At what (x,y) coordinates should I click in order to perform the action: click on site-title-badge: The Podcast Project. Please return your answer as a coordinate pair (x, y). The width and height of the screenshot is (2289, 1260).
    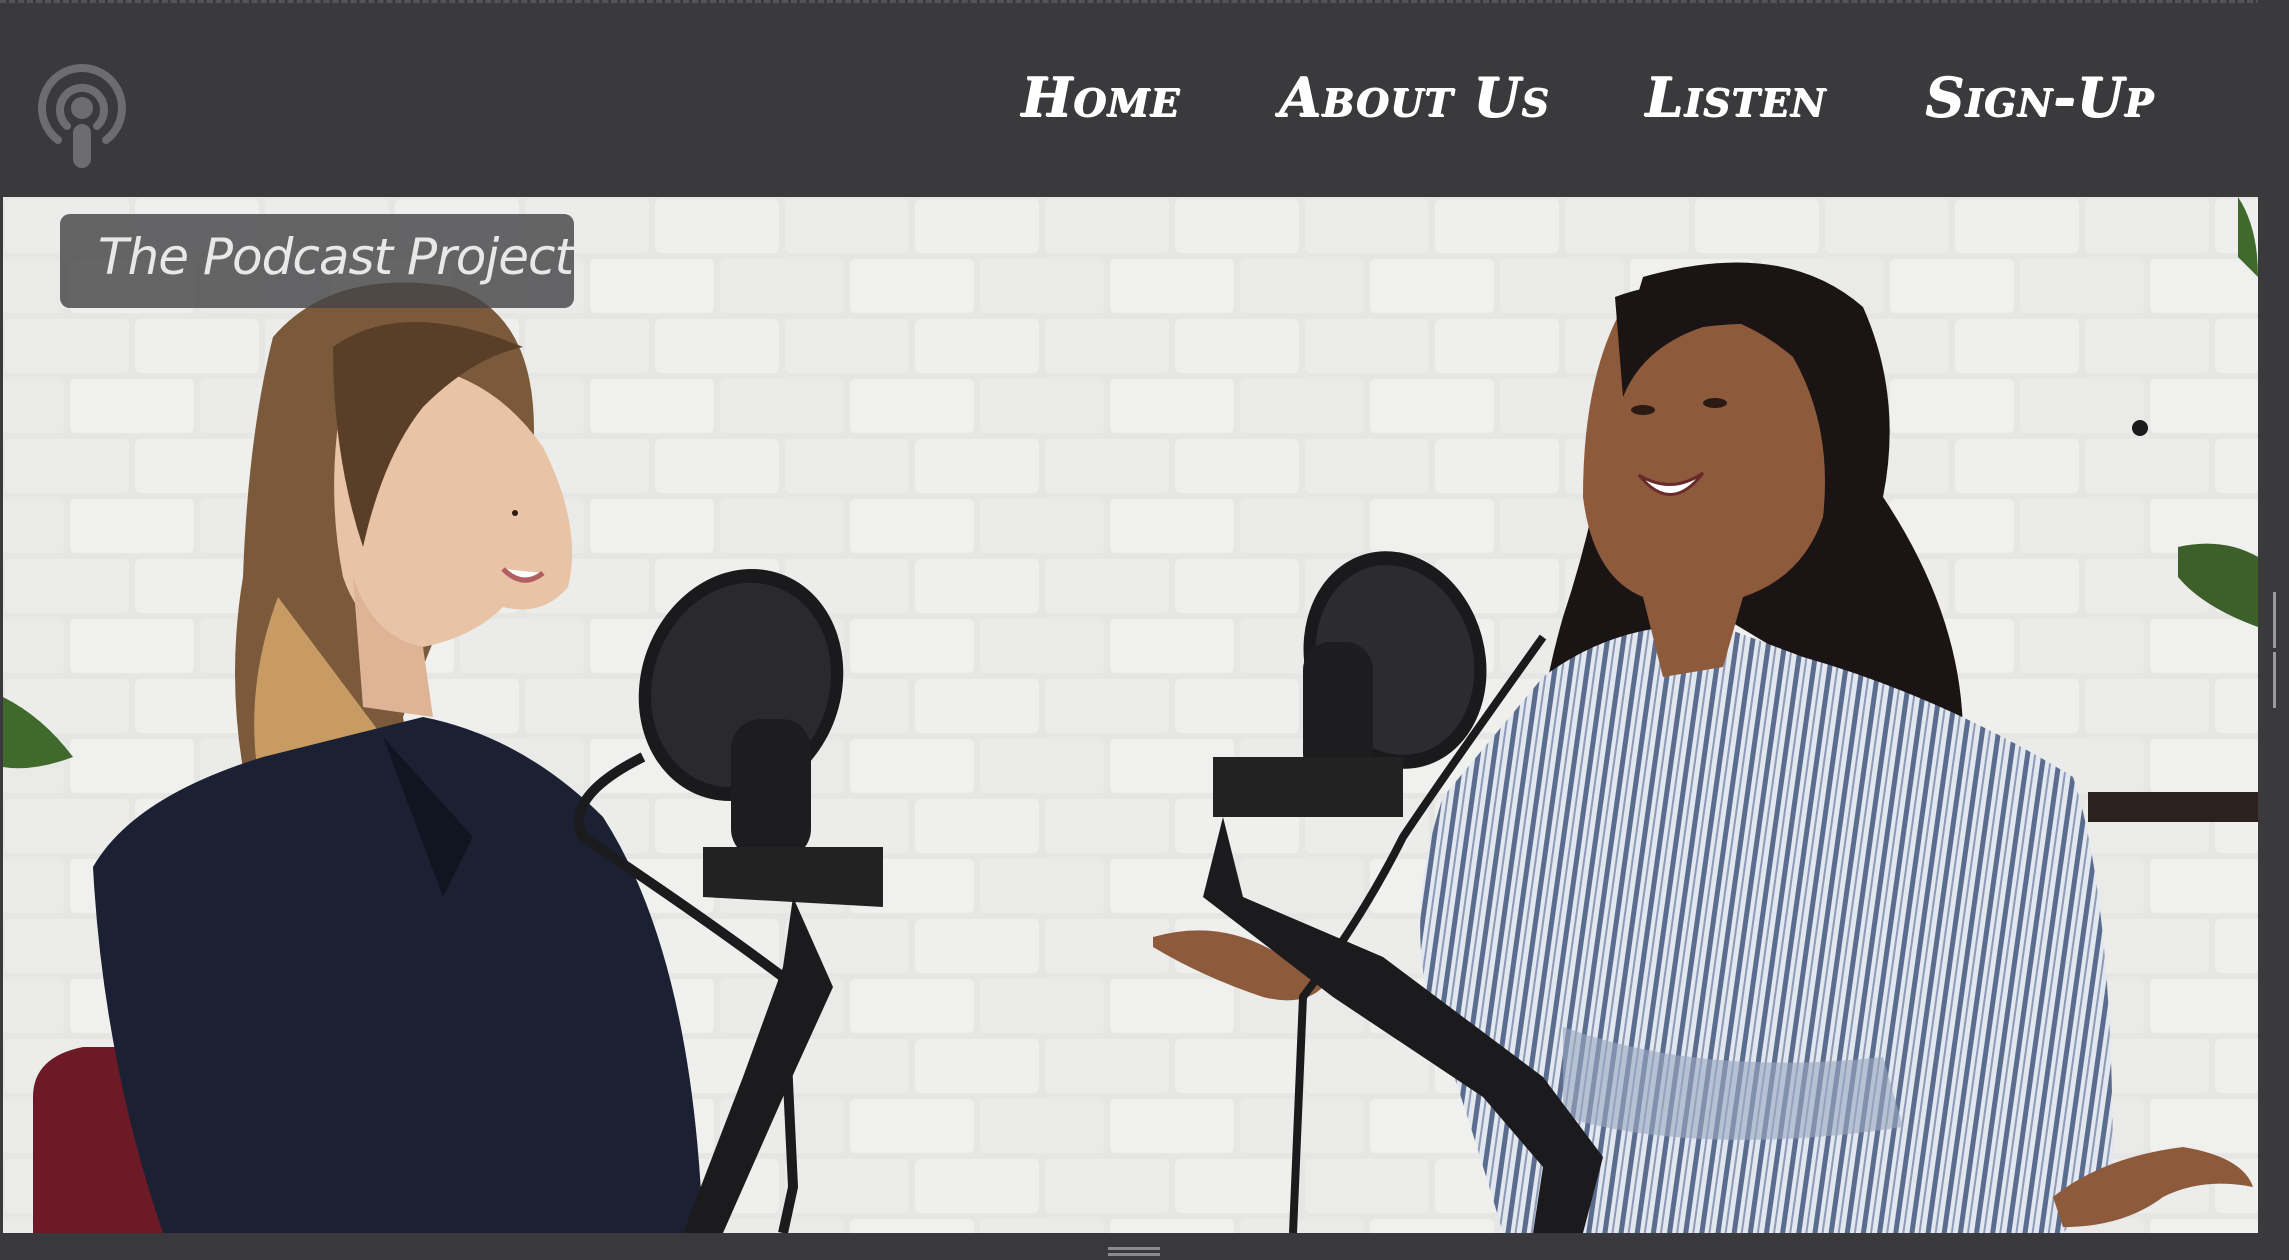
    Looking at the image, I should click on (317, 261).